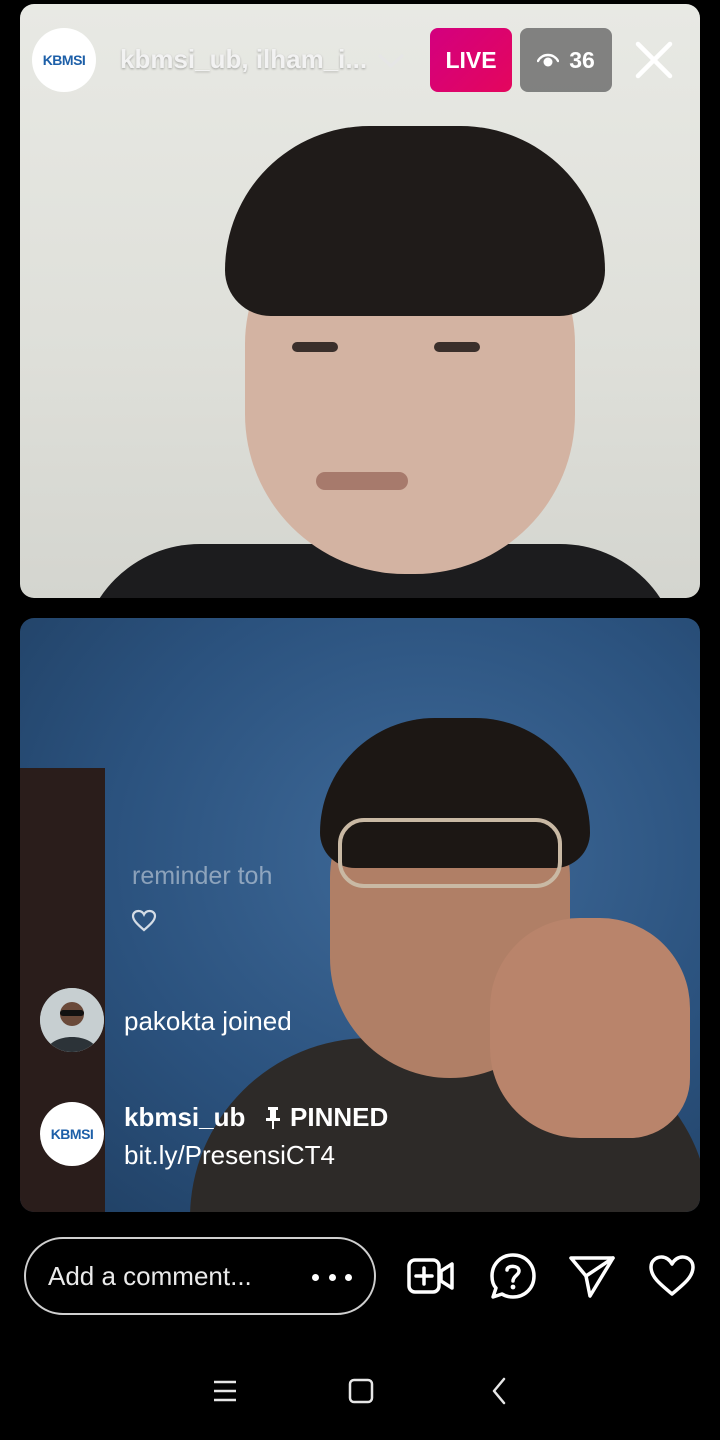 The image size is (720, 1440). I want to click on person-eye-right, so click(457, 347).